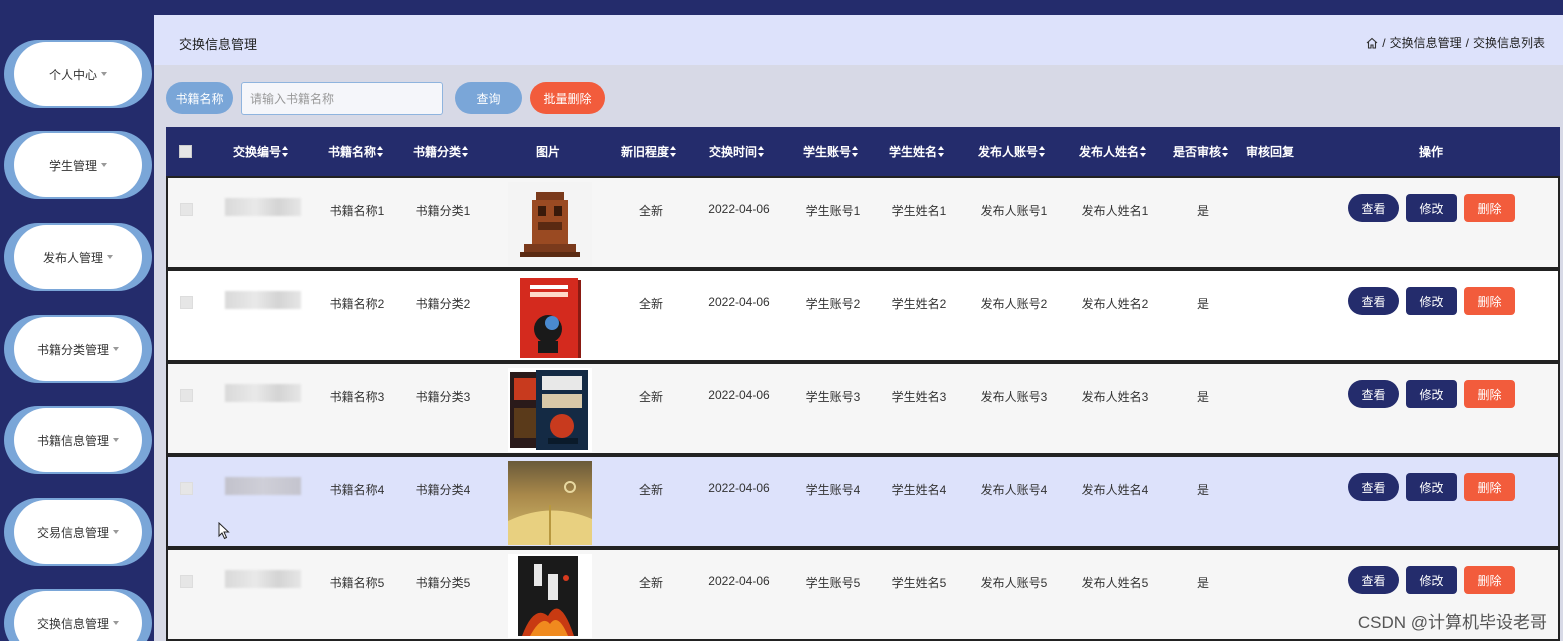 The image size is (1563, 641). What do you see at coordinates (649, 151) in the screenshot?
I see `column-header-condition: 新旧程度` at bounding box center [649, 151].